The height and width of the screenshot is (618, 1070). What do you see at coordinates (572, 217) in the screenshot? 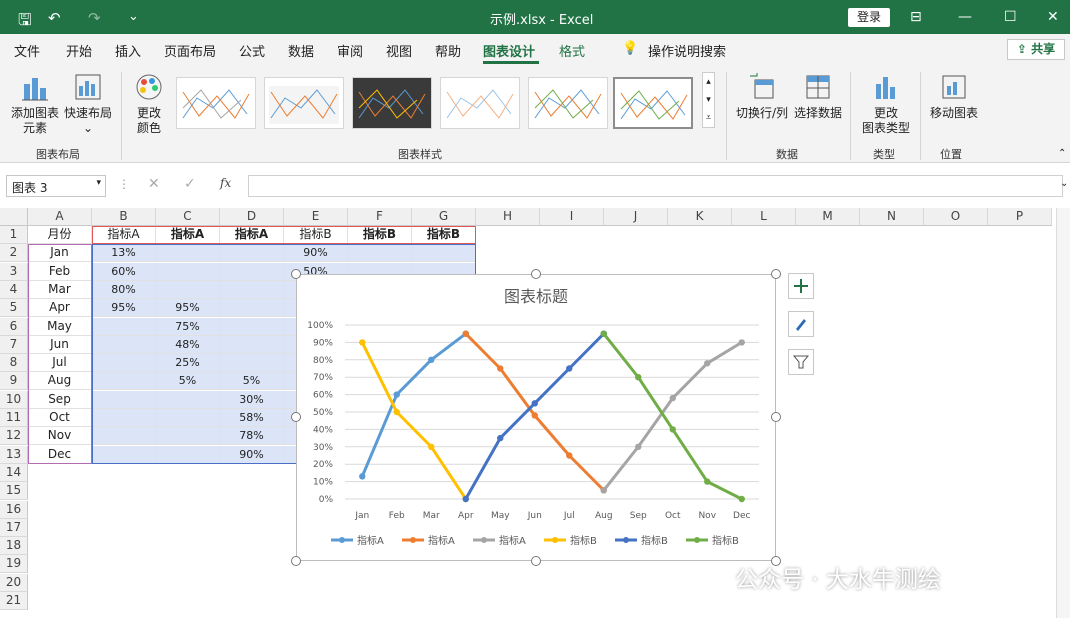
I see `column-header-I: I` at bounding box center [572, 217].